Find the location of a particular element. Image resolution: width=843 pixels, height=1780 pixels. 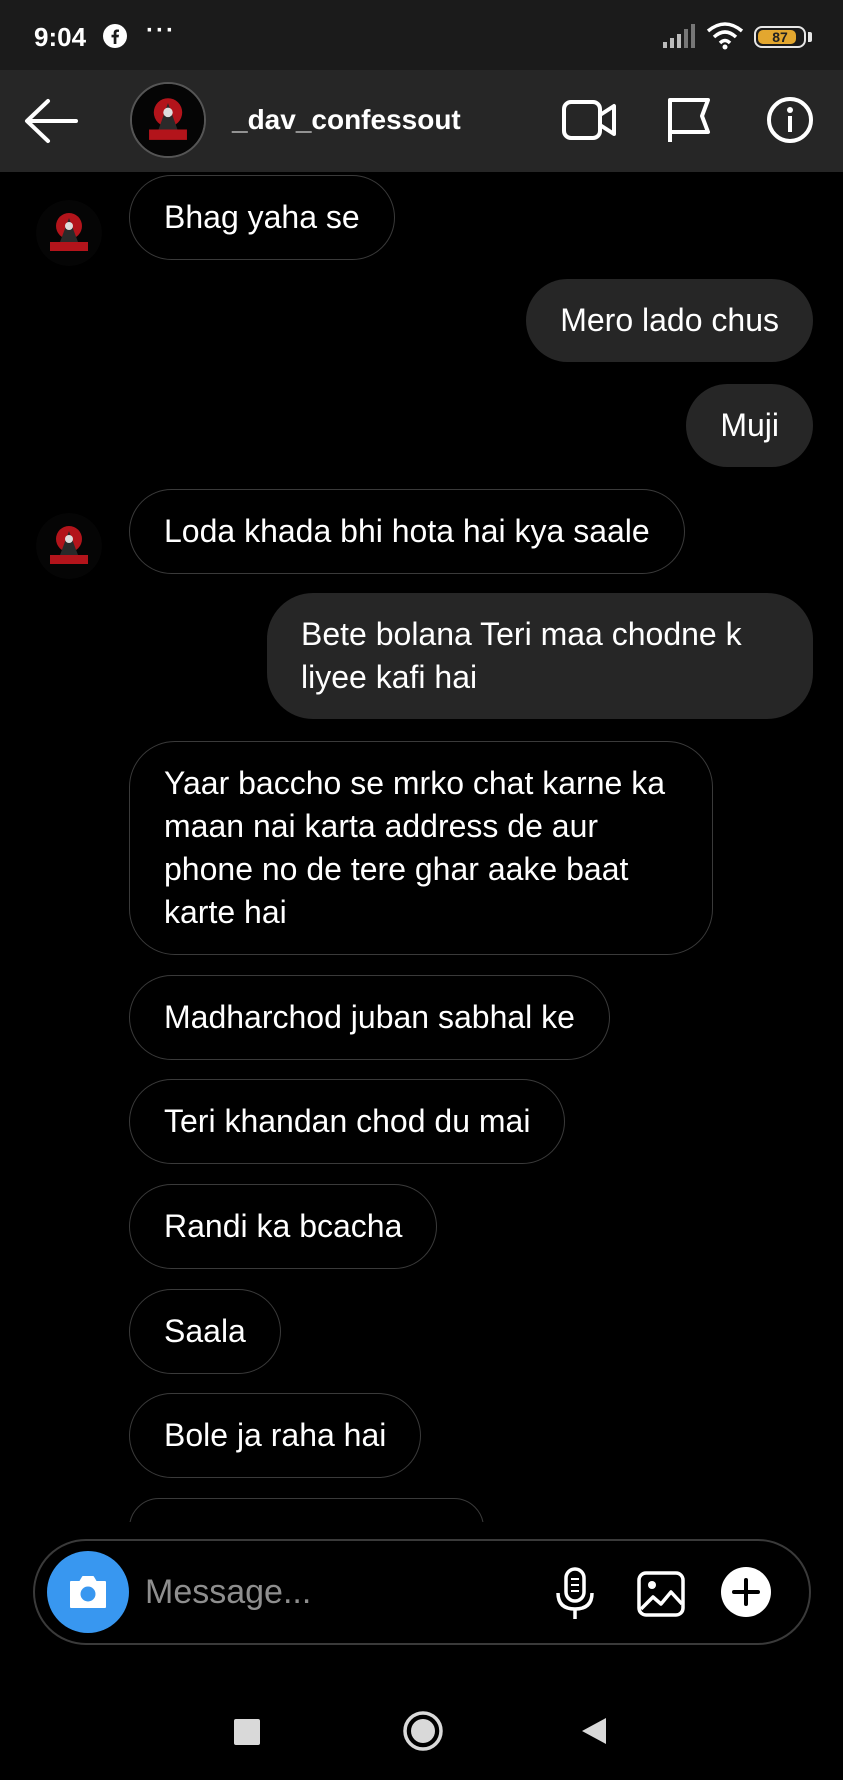

nav-back-icon is located at coordinates (594, 1731).